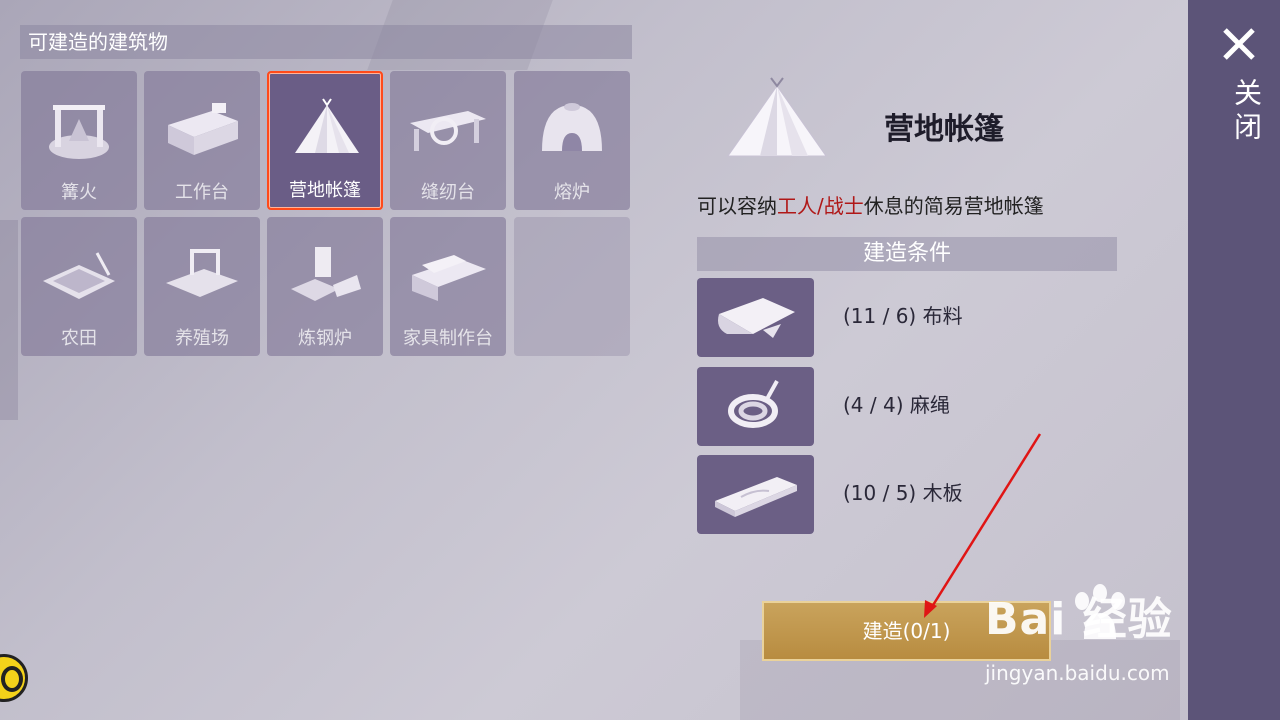 The image size is (1280, 720). I want to click on building-label: 炼钢炉, so click(325, 338).